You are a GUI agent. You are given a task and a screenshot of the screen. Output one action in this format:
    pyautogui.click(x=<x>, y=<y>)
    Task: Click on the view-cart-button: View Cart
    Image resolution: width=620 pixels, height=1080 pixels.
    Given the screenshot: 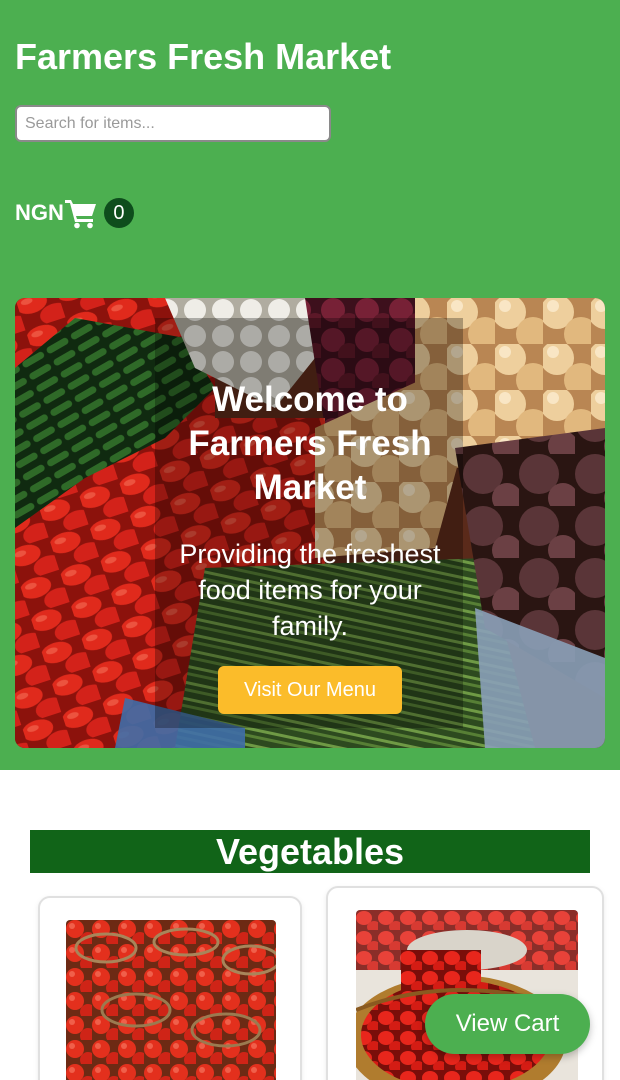 What is the action you would take?
    pyautogui.click(x=507, y=1024)
    